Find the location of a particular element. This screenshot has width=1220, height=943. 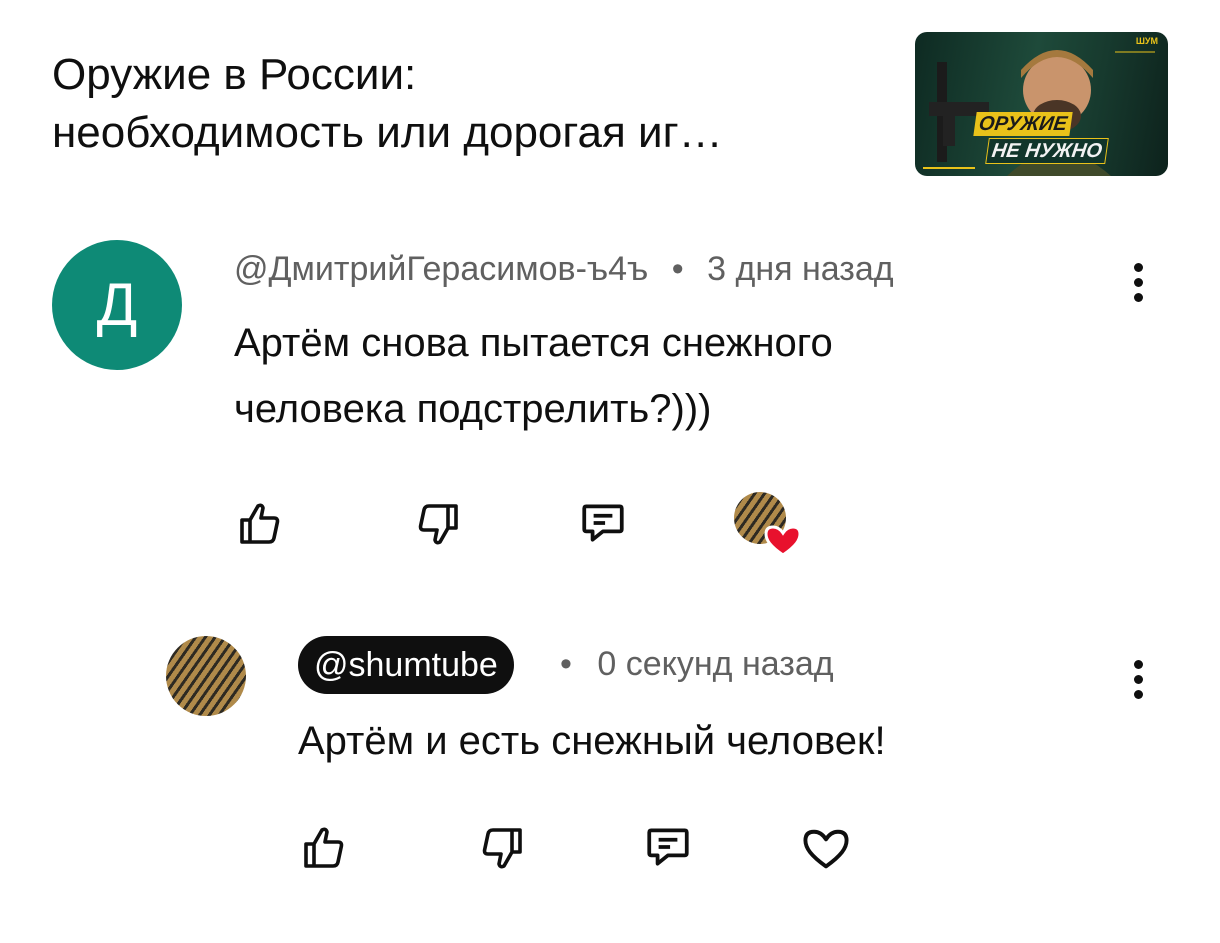

avatar: Д is located at coordinates (117, 305).